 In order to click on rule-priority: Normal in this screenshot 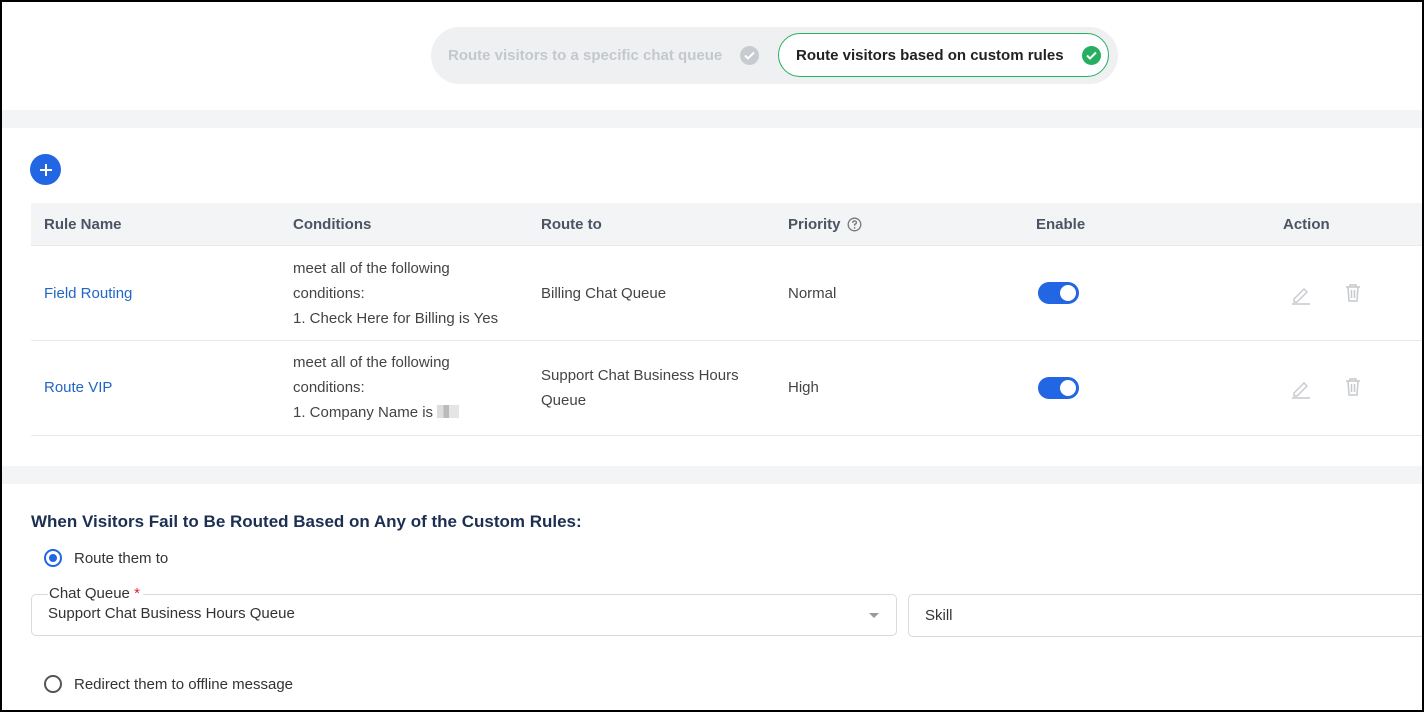, I will do `click(812, 293)`.